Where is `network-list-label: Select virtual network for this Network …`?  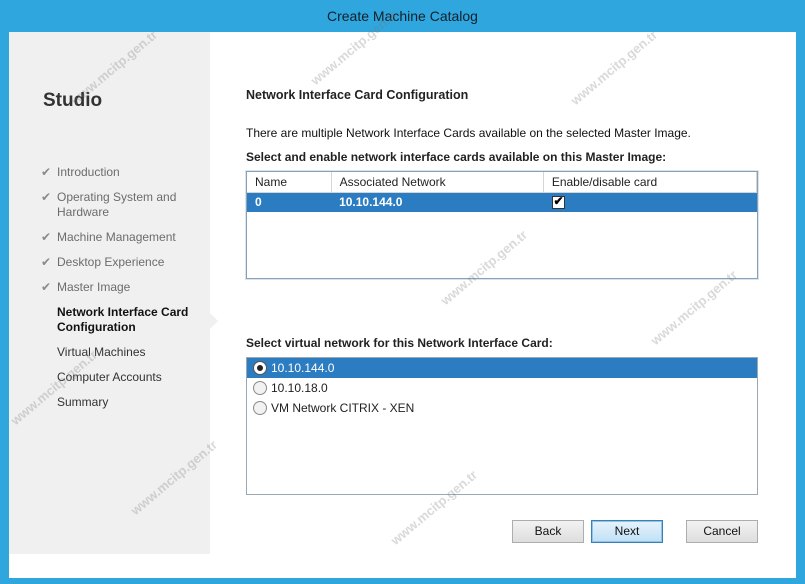 network-list-label: Select virtual network for this Network … is located at coordinates (399, 343).